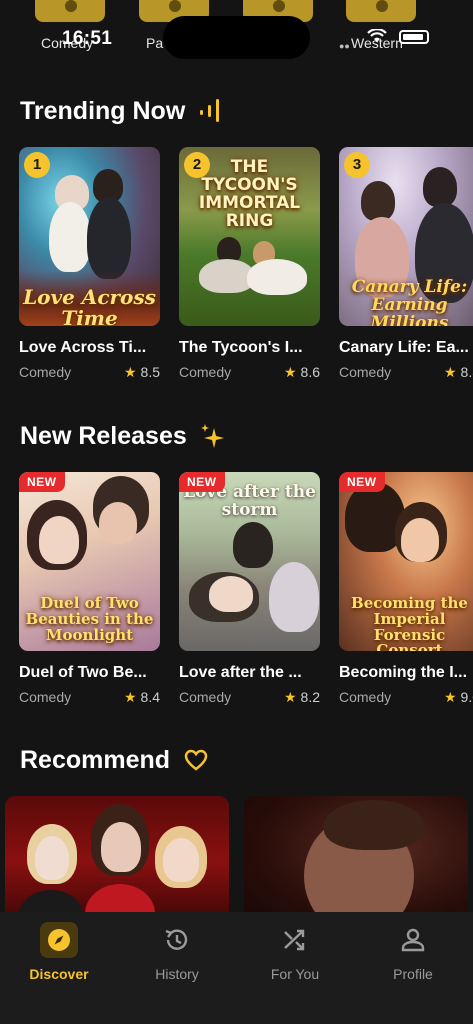  I want to click on battery-icon, so click(414, 37).